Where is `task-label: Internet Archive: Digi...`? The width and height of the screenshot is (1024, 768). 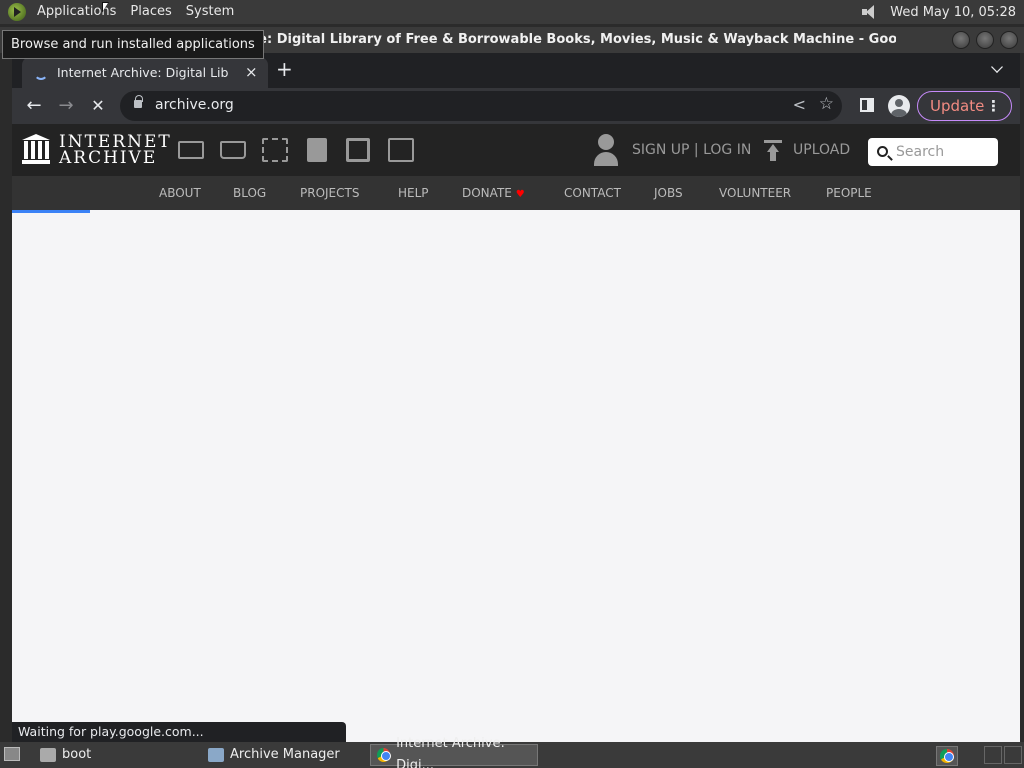 task-label: Internet Archive: Digi... is located at coordinates (450, 752).